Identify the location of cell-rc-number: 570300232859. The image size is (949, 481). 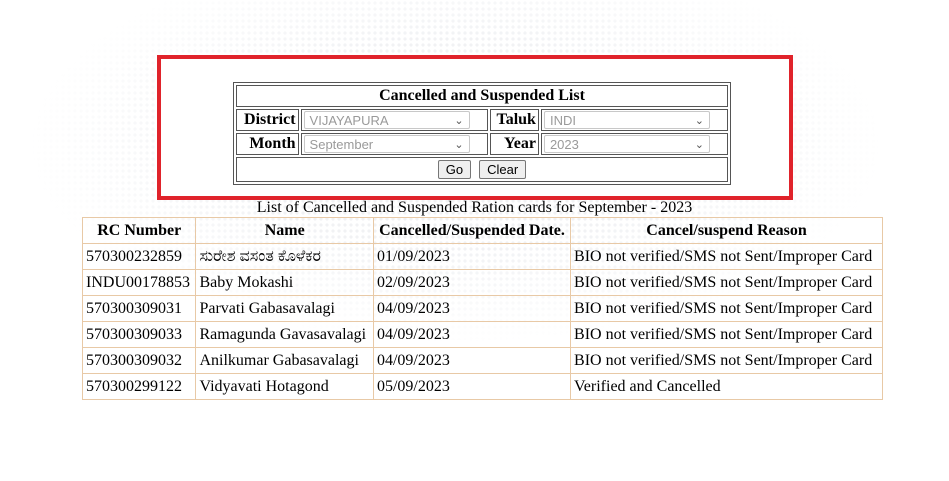
(139, 256).